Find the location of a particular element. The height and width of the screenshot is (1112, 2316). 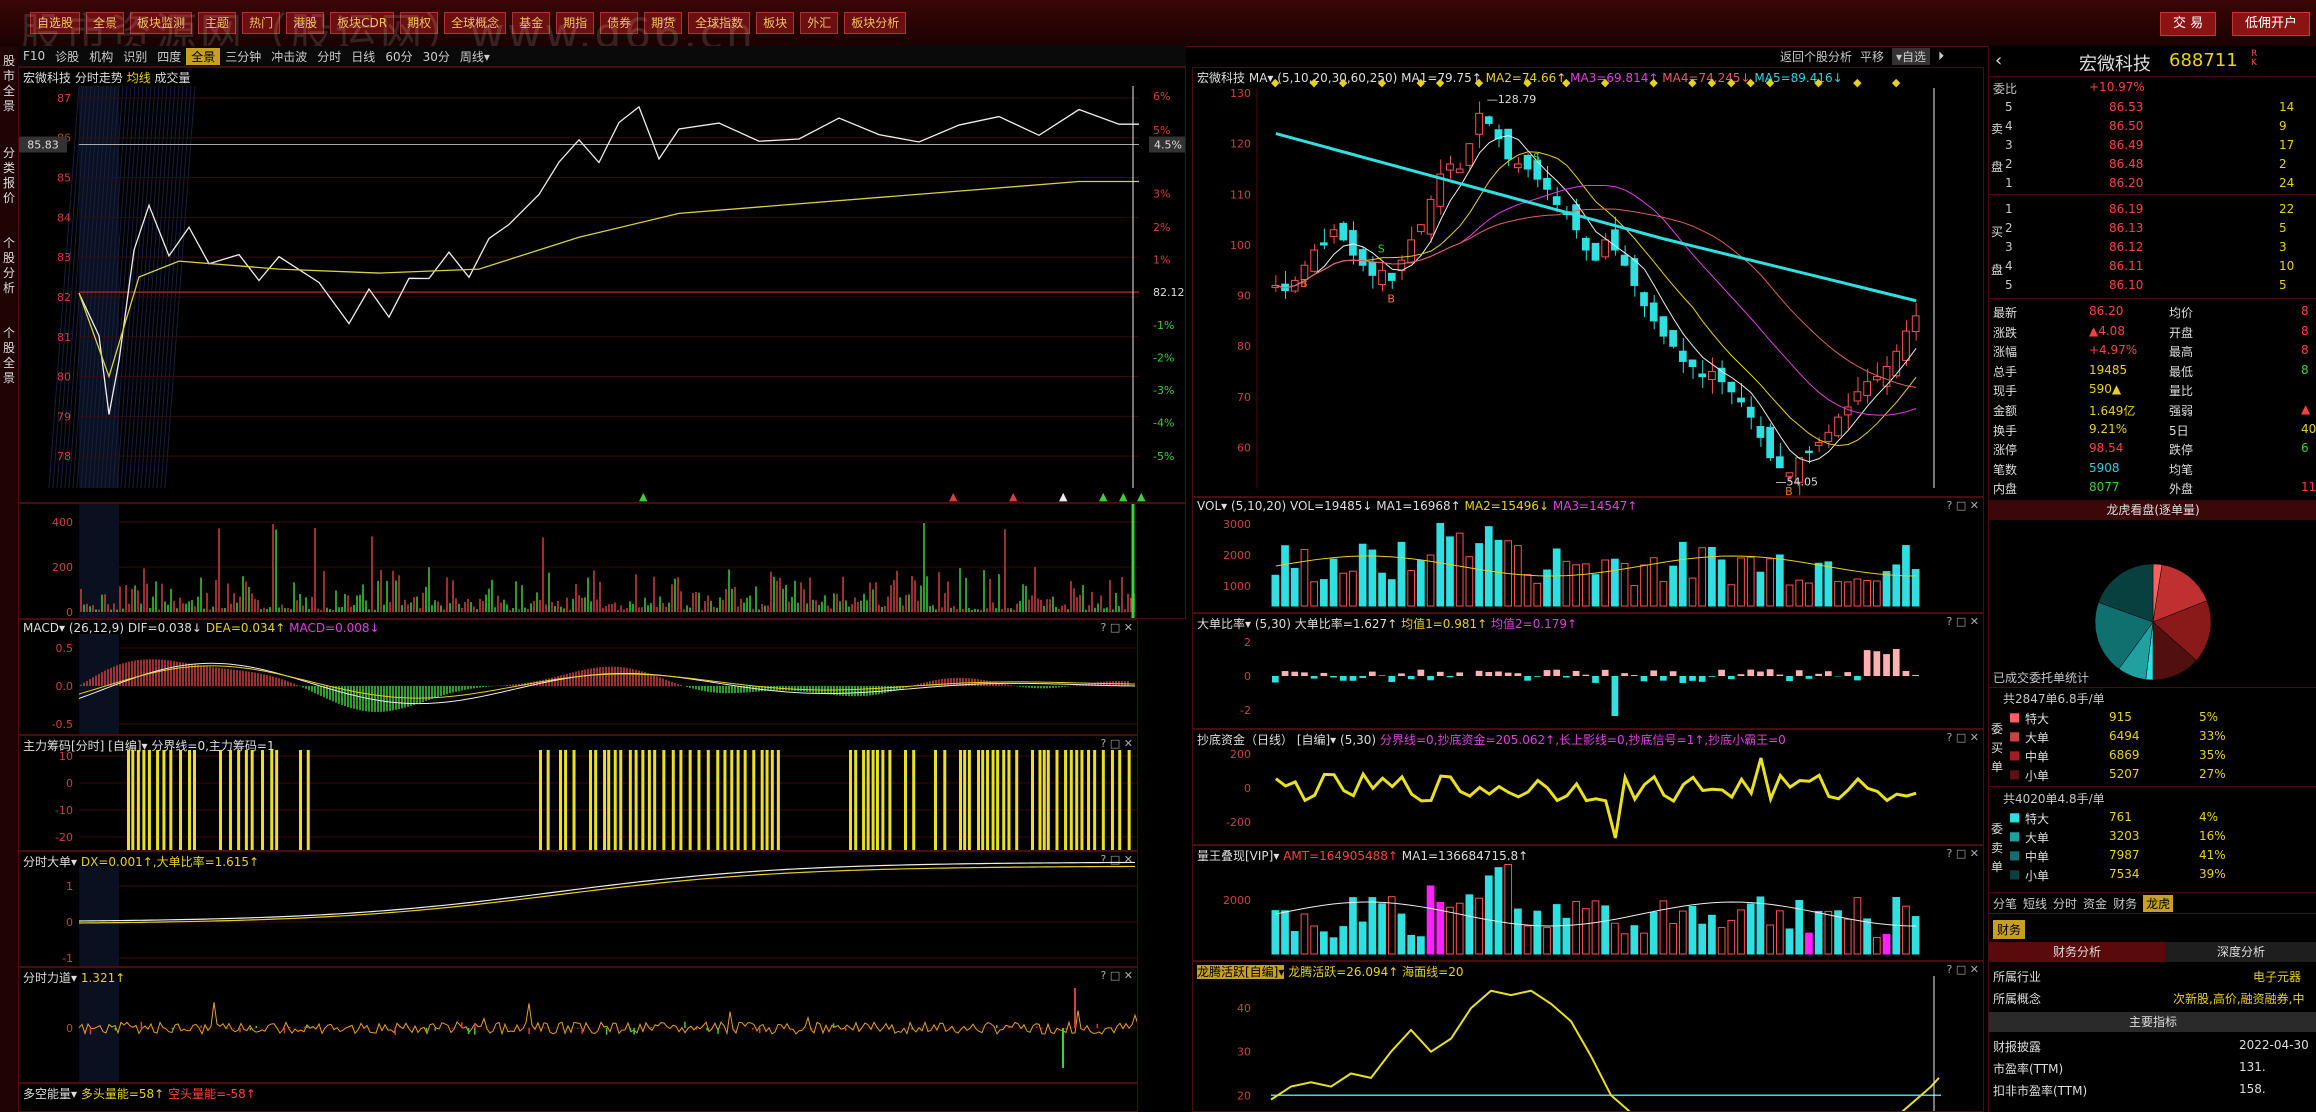

vtab-stock-analysis: 个股分析 is located at coordinates (9, 266).